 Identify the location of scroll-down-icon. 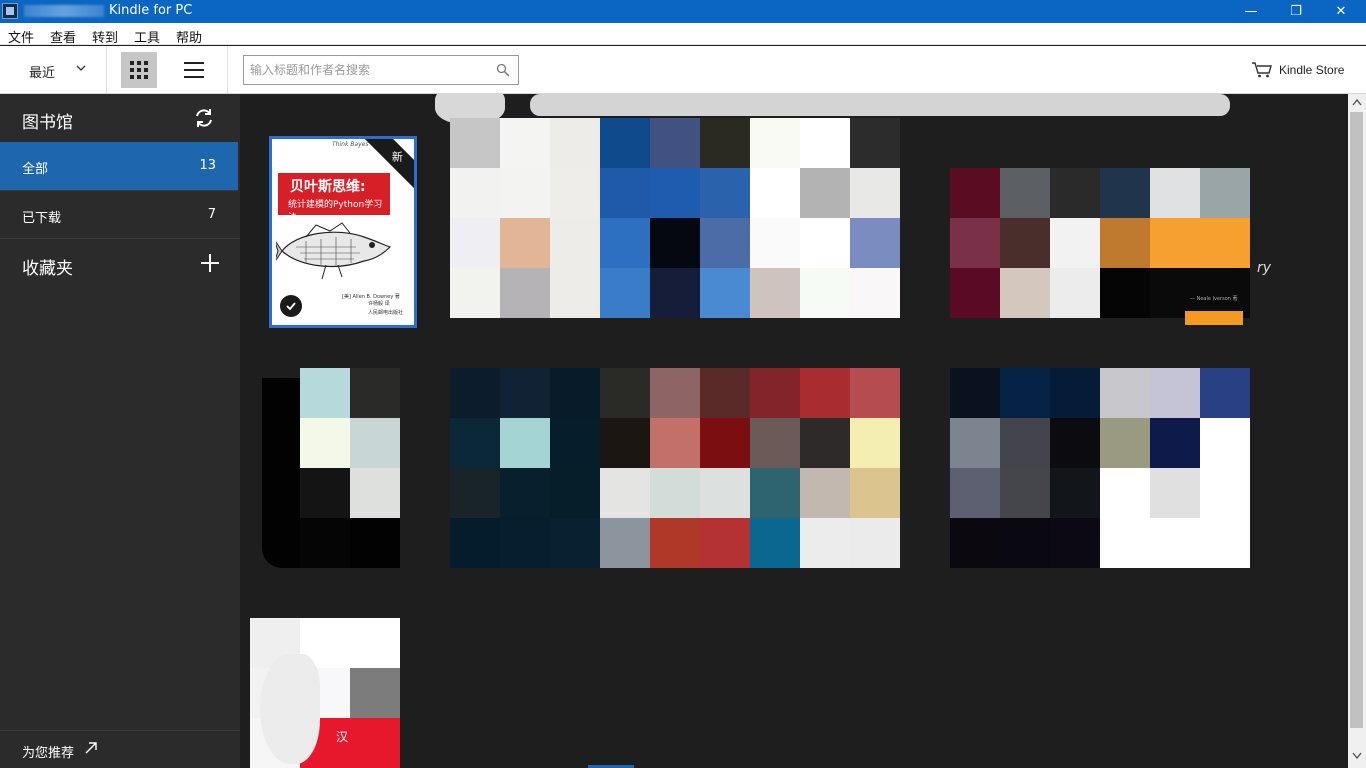
(1357, 756).